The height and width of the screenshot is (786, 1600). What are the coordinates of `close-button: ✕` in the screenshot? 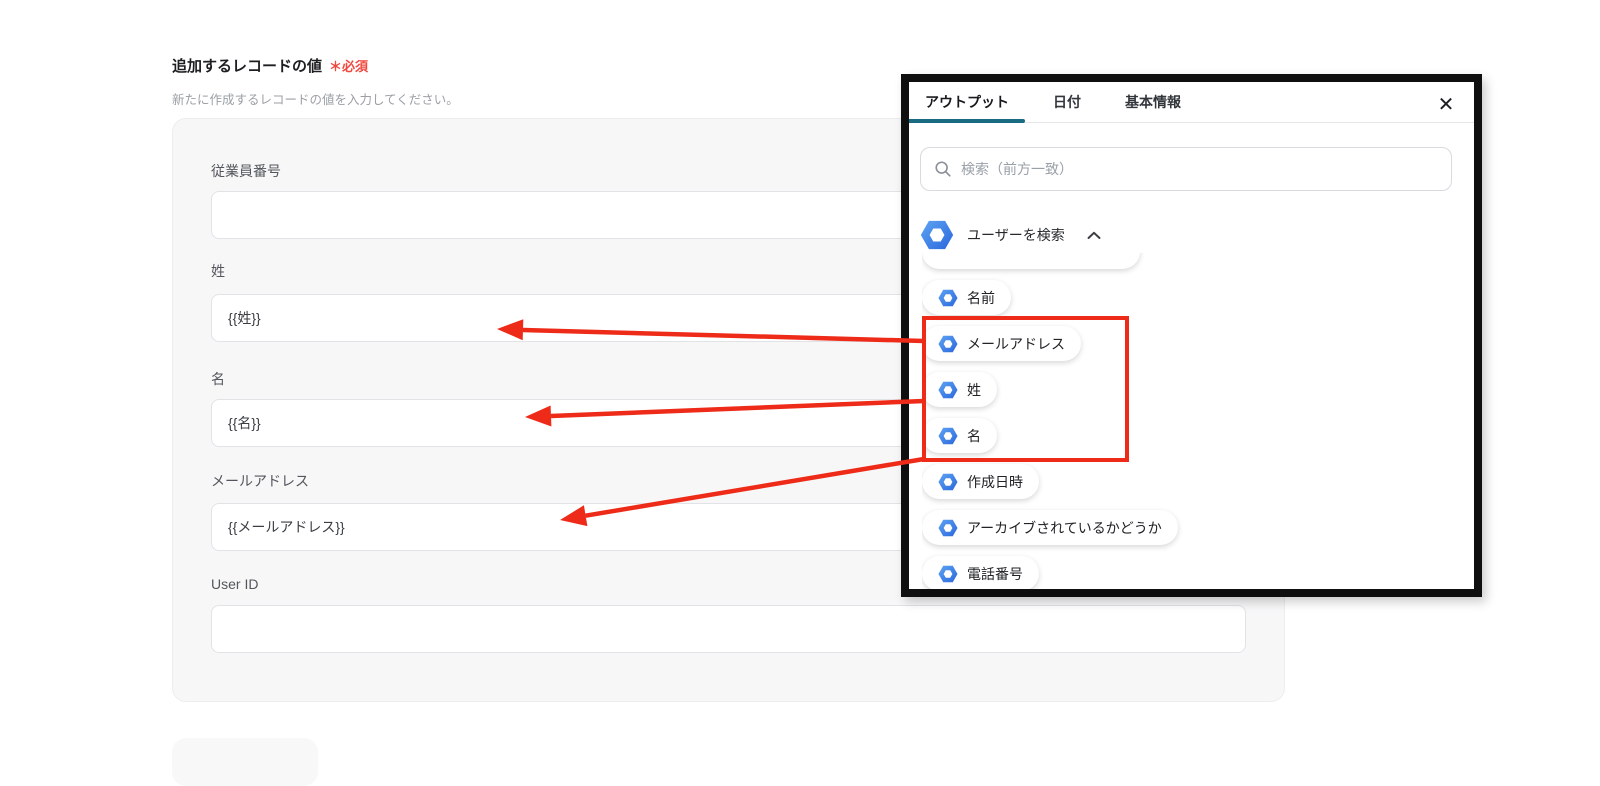 It's located at (1446, 104).